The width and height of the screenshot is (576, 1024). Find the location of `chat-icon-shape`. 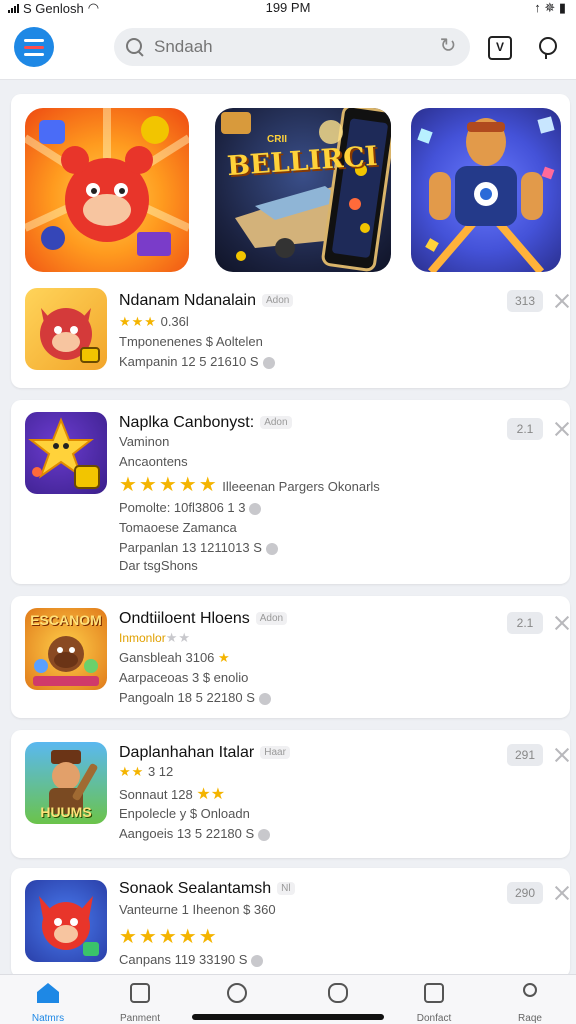

chat-icon-shape is located at coordinates (237, 993).